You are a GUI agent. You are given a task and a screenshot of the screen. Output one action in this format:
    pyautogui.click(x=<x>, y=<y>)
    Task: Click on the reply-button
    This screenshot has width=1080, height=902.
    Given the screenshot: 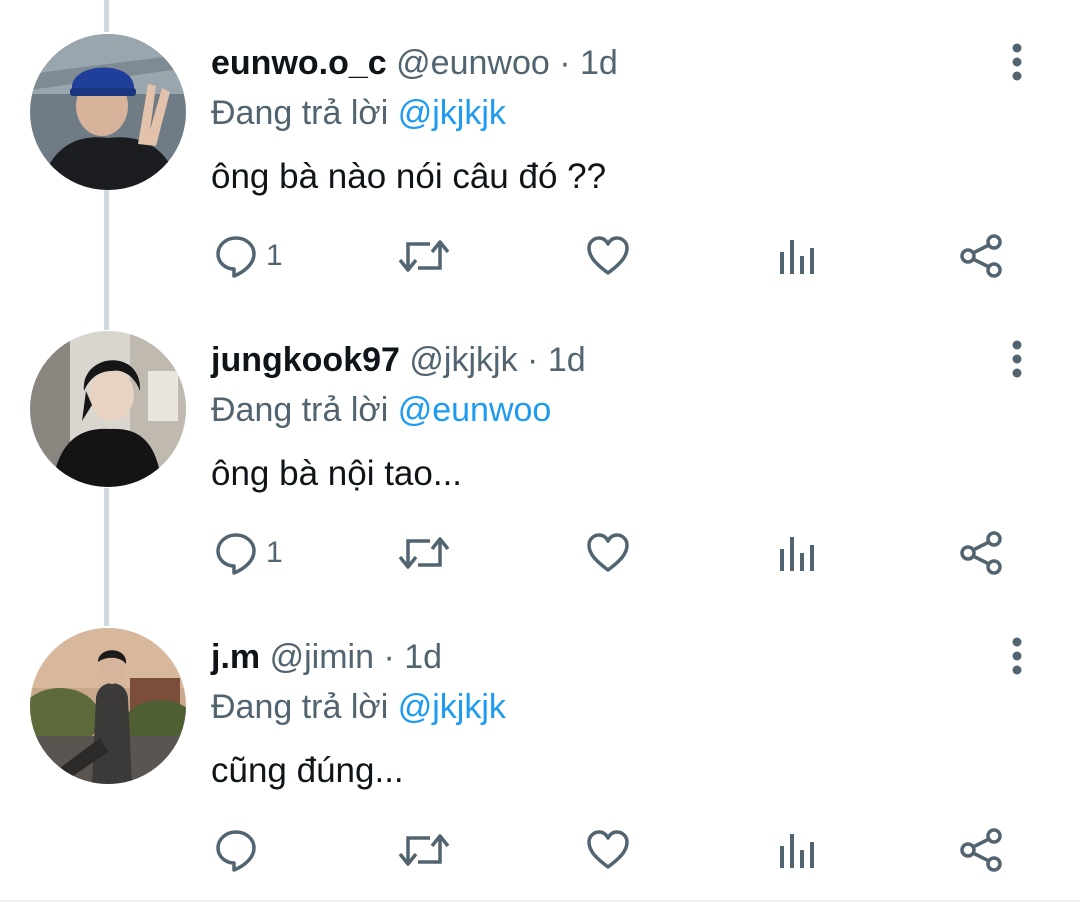 What is the action you would take?
    pyautogui.click(x=239, y=850)
    